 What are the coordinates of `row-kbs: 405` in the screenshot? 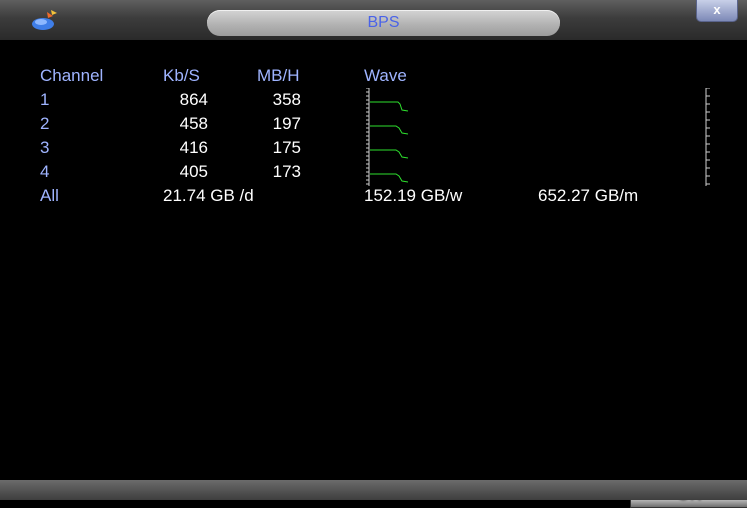 It's located at (193, 171).